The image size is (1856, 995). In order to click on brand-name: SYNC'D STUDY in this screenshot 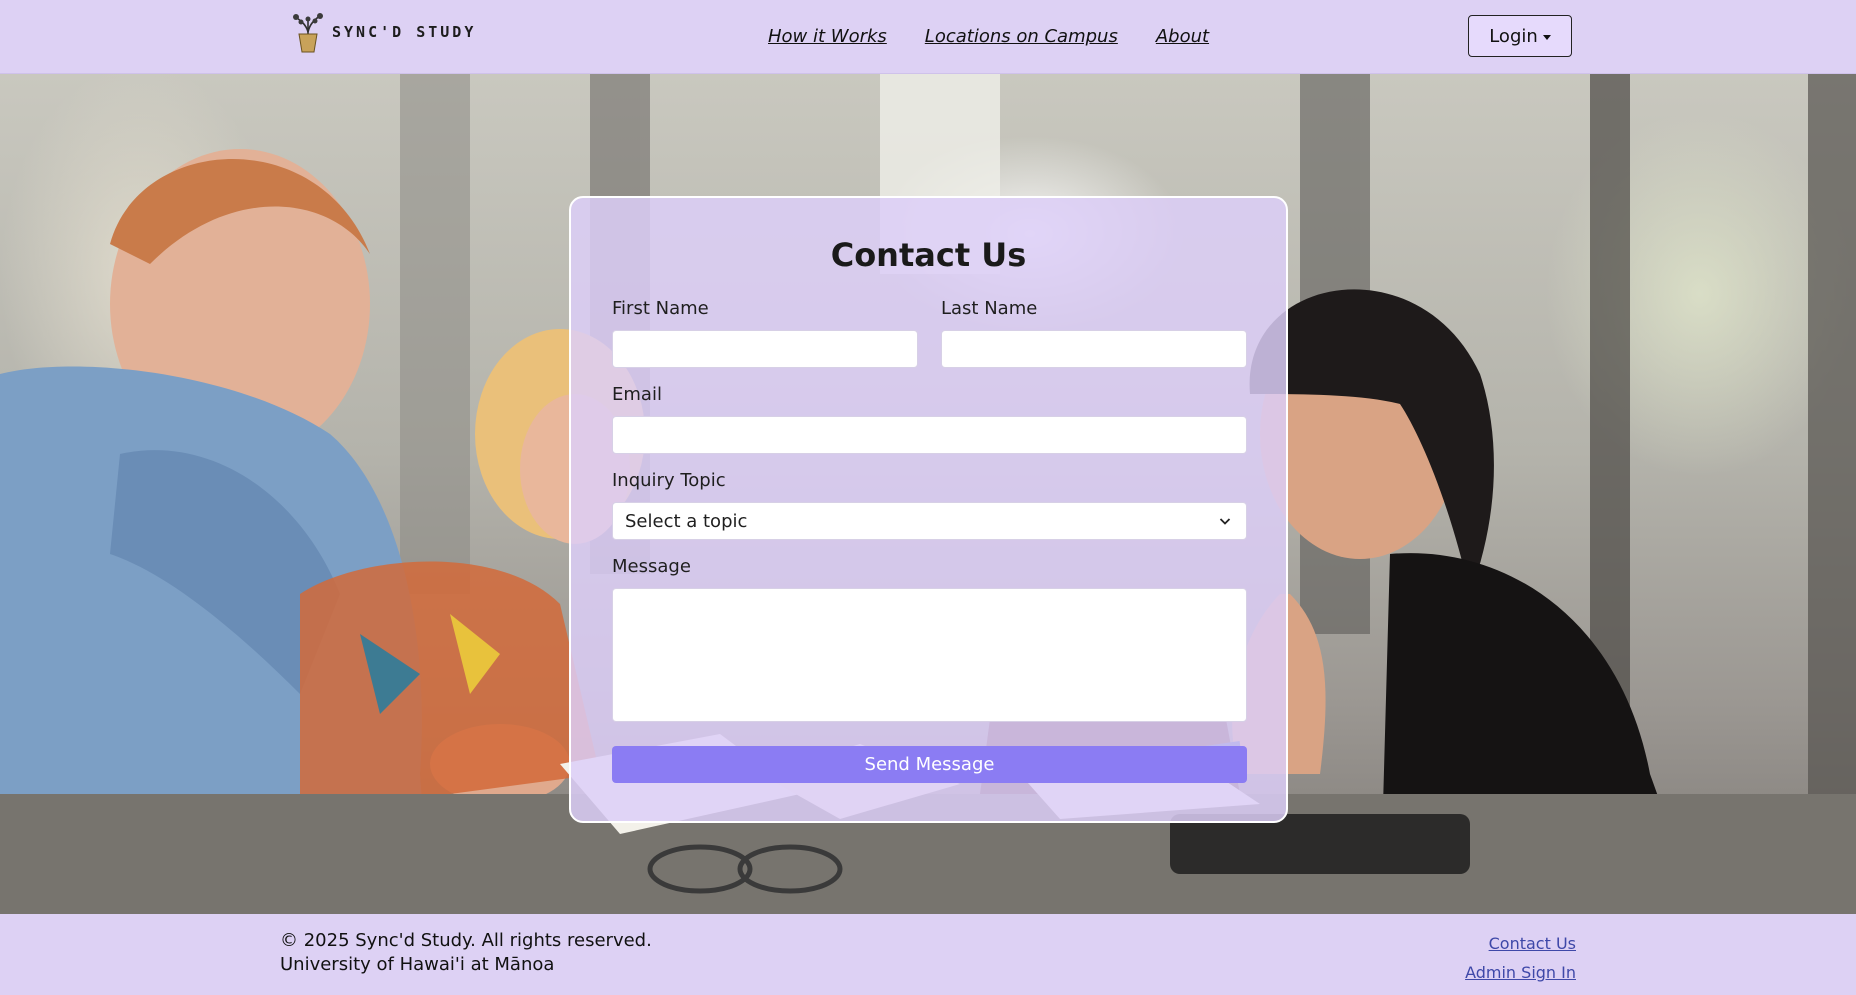, I will do `click(404, 32)`.